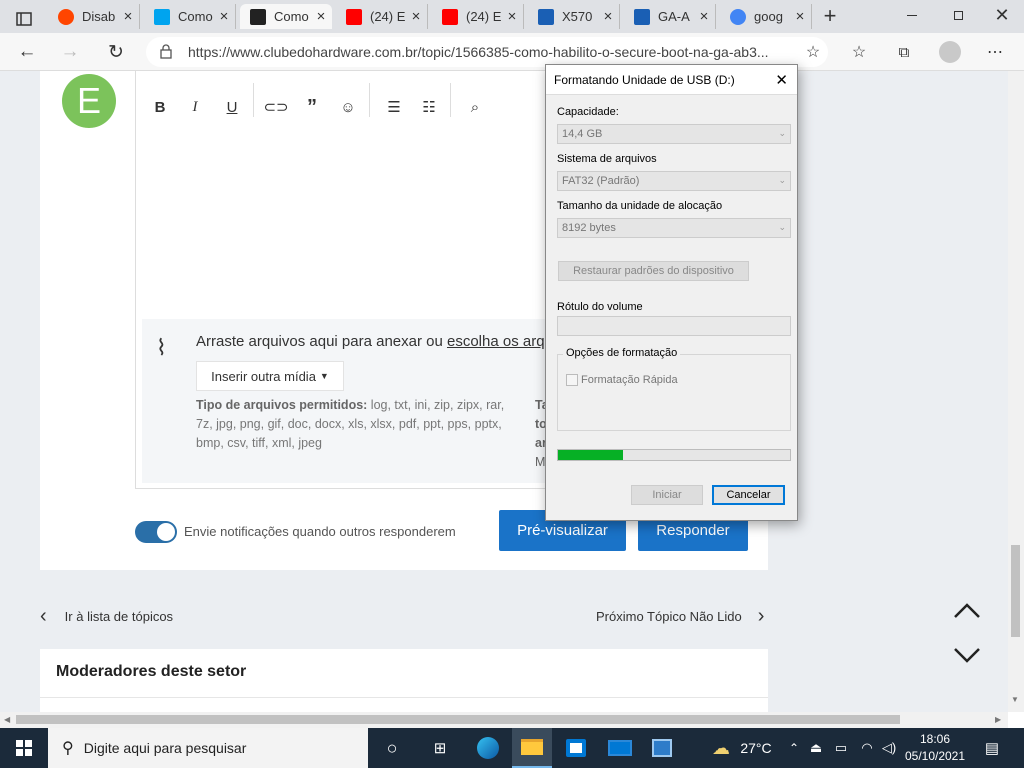 Image resolution: width=1024 pixels, height=768 pixels. Describe the element at coordinates (24, 748) in the screenshot. I see `start-button` at that location.